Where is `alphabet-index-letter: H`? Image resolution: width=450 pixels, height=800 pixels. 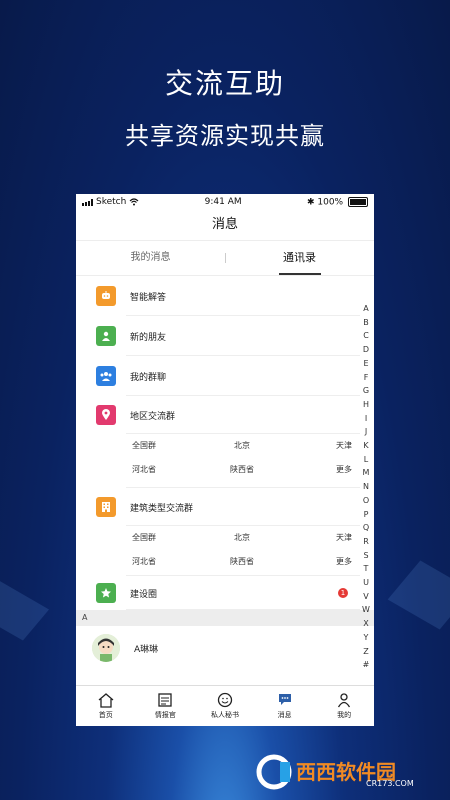 alphabet-index-letter: H is located at coordinates (366, 405).